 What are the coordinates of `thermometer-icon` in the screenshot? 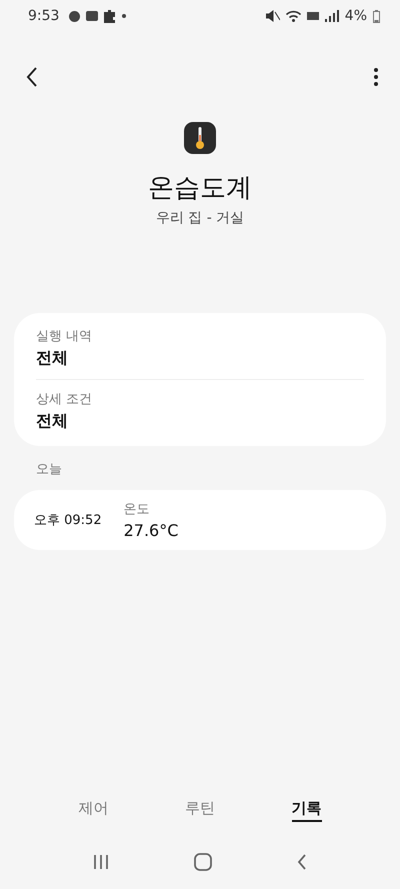 It's located at (200, 138).